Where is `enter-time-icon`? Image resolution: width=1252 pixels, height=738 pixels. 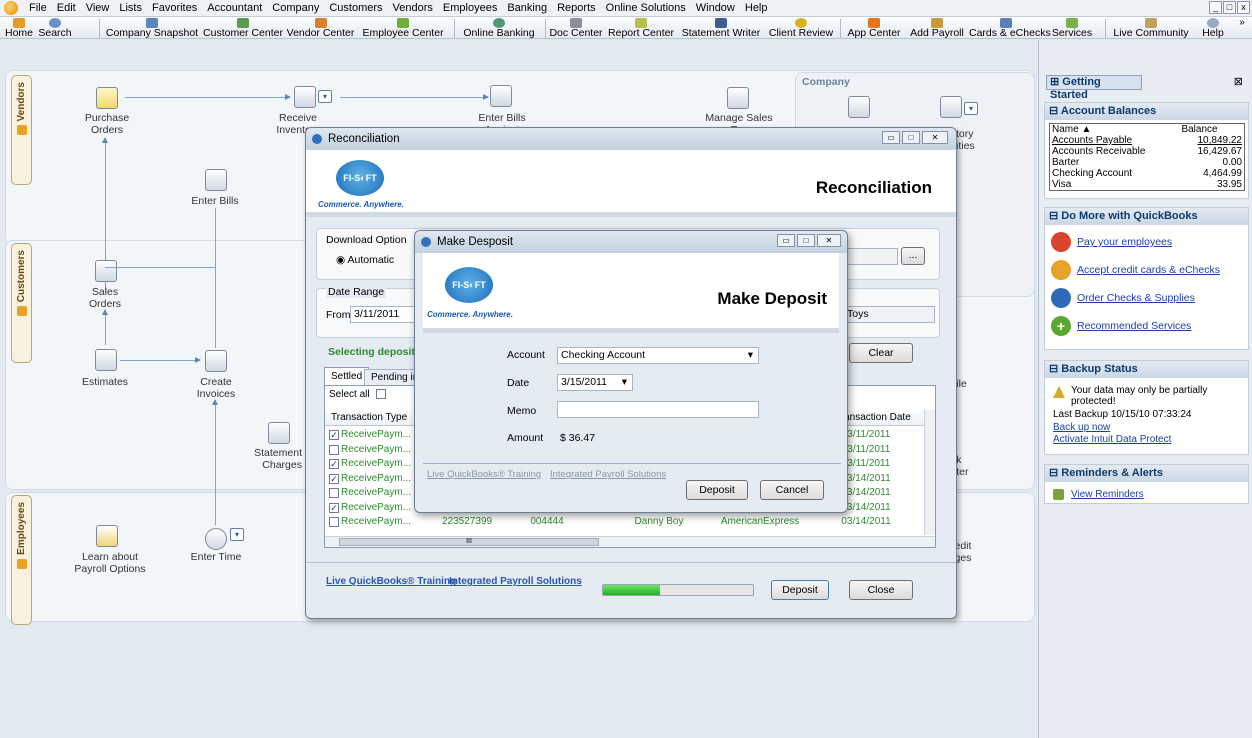 enter-time-icon is located at coordinates (216, 539).